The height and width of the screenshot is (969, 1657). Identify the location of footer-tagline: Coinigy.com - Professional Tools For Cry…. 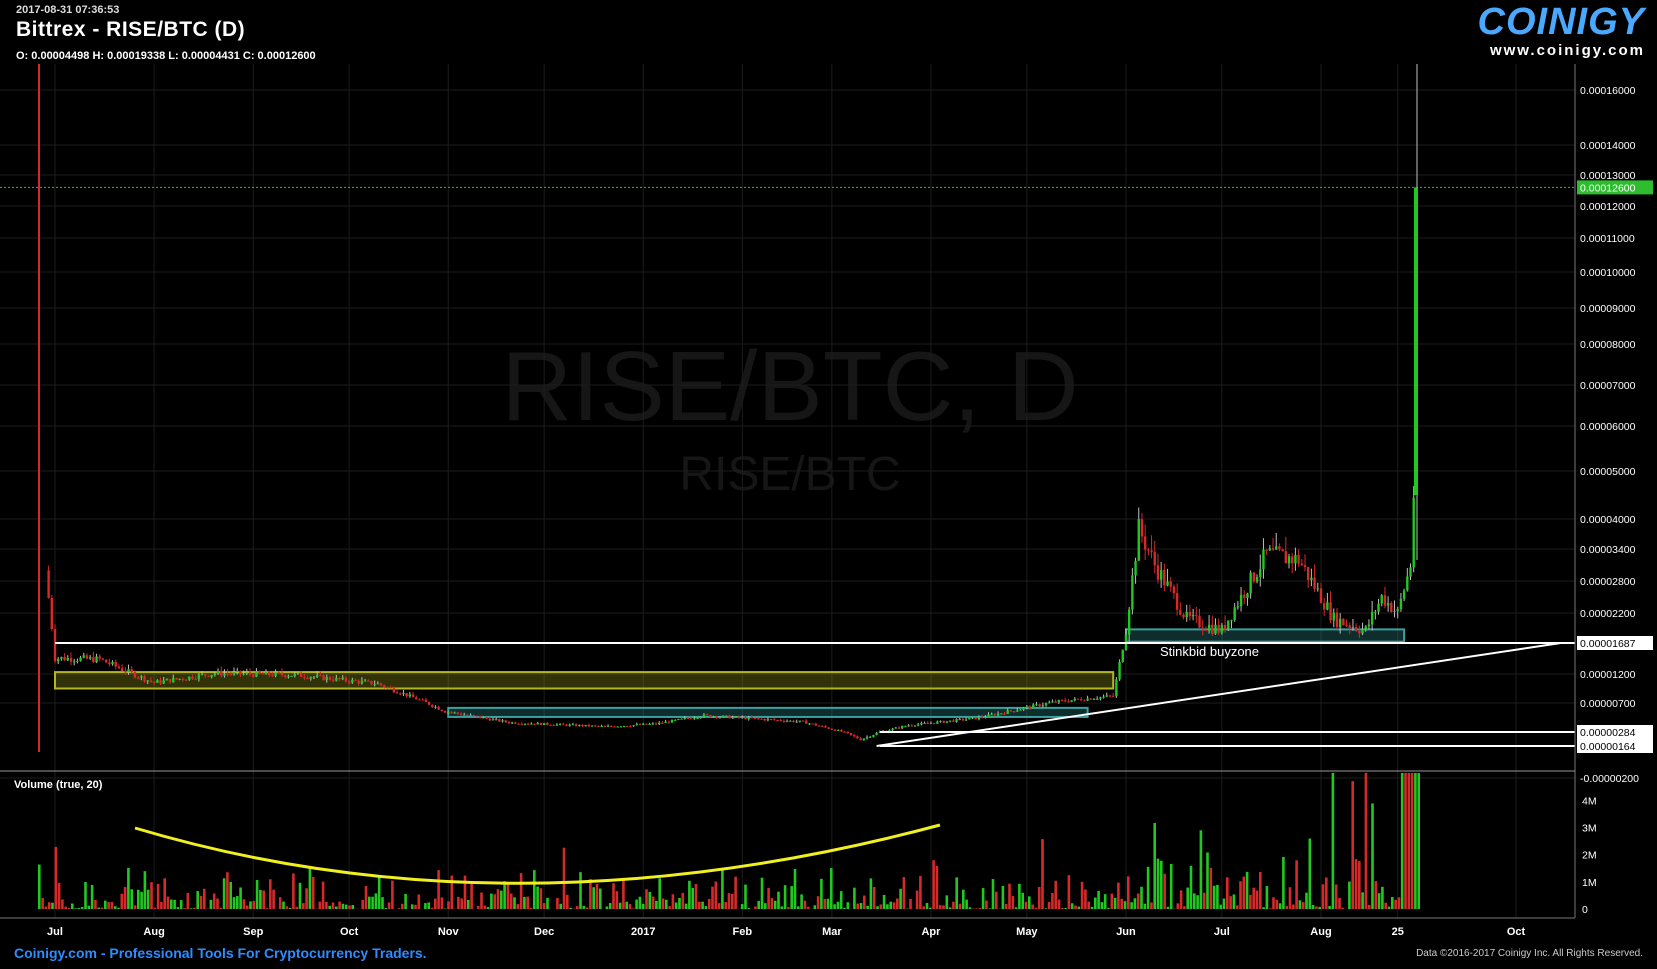
(220, 953).